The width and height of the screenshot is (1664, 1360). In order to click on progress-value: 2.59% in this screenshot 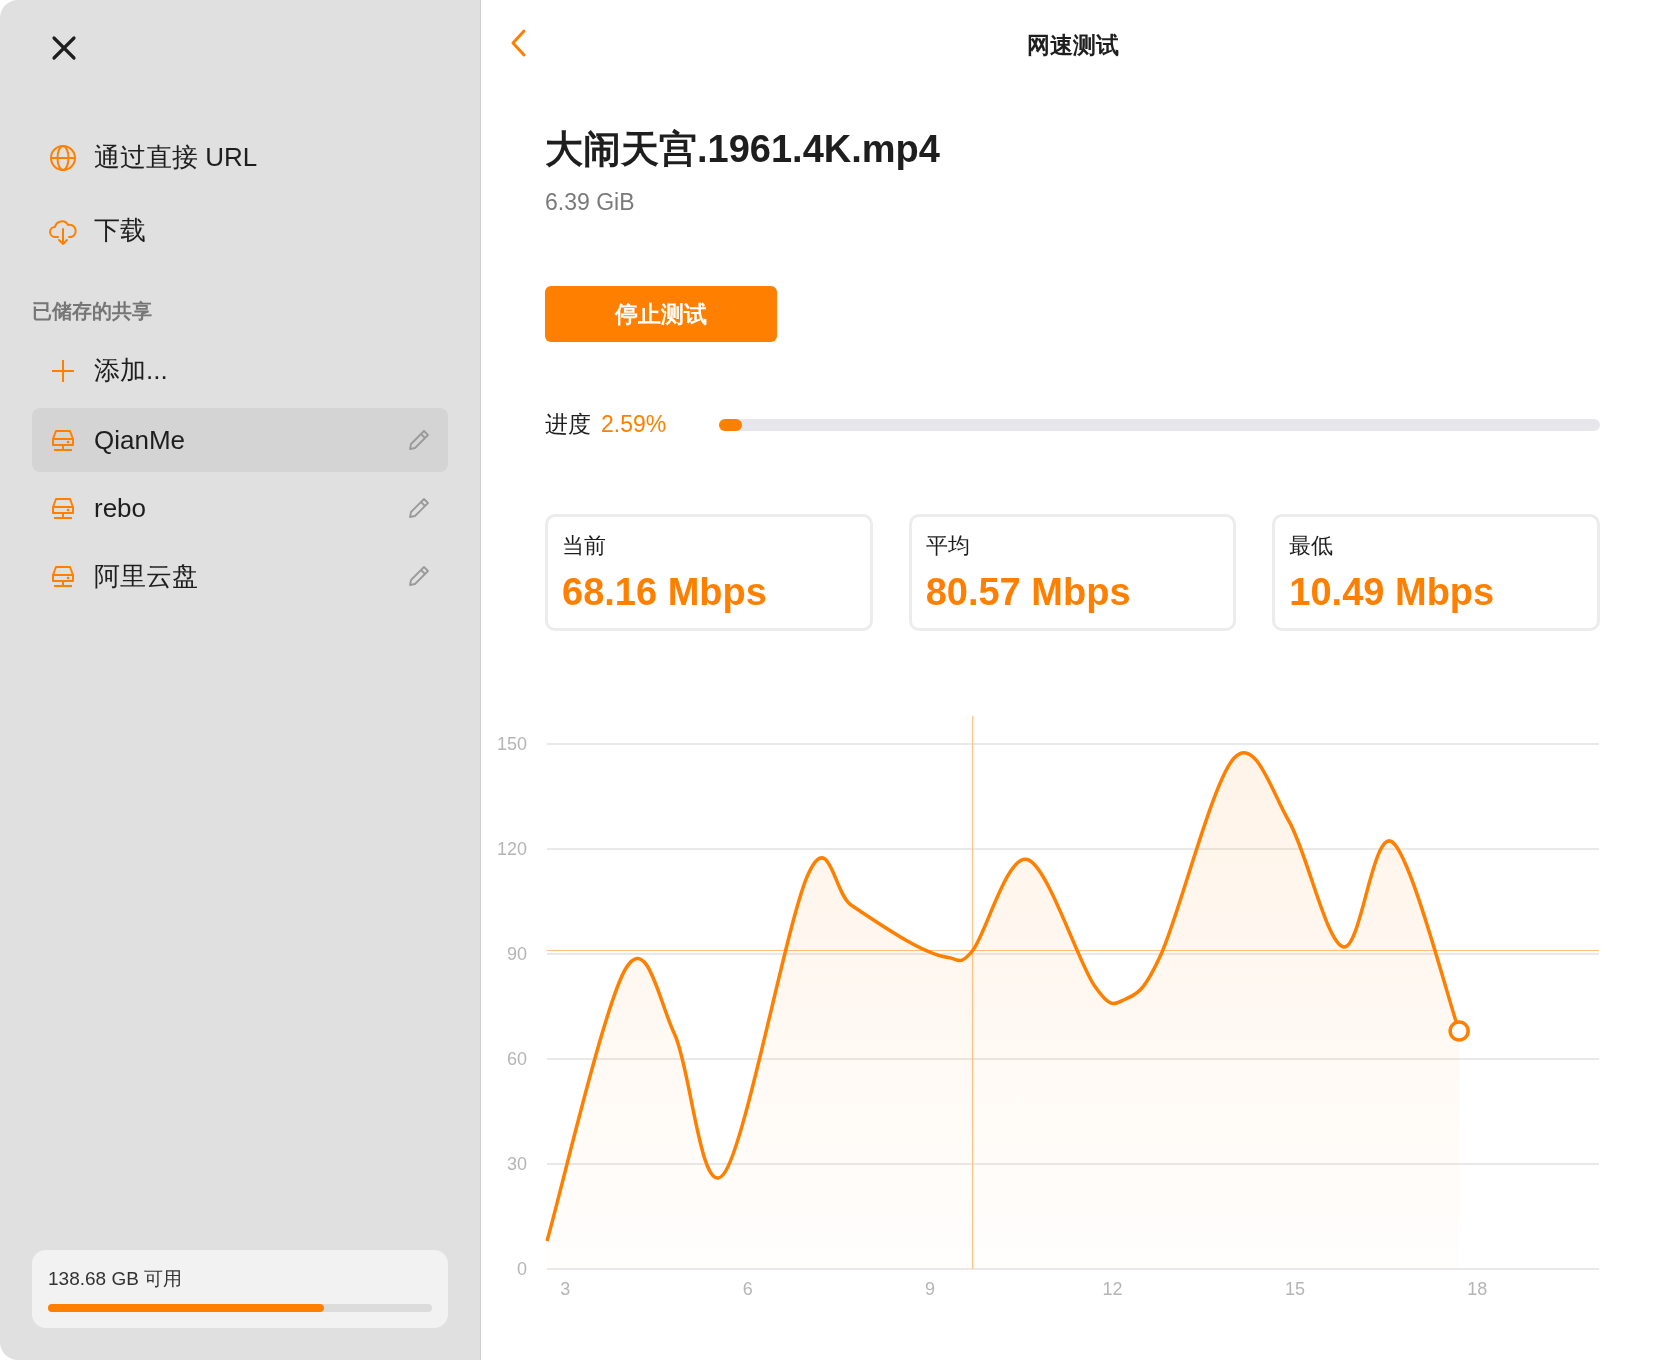, I will do `click(634, 424)`.